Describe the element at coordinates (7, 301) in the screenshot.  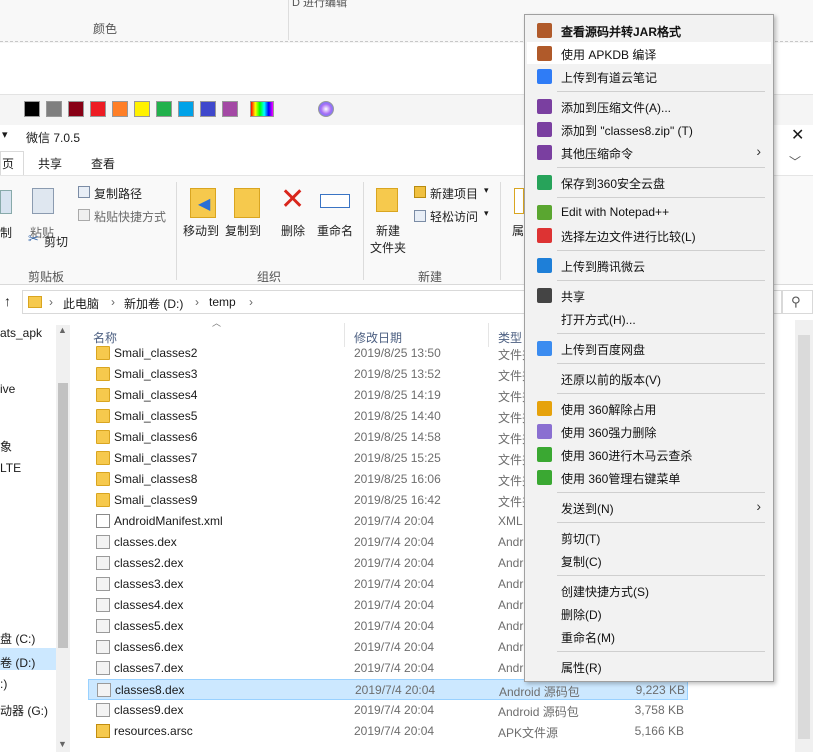
I see `up-arrow-icon: ↑` at that location.